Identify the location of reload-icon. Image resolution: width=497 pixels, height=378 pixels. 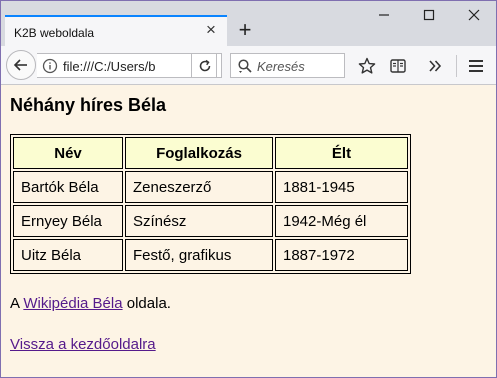
(205, 65).